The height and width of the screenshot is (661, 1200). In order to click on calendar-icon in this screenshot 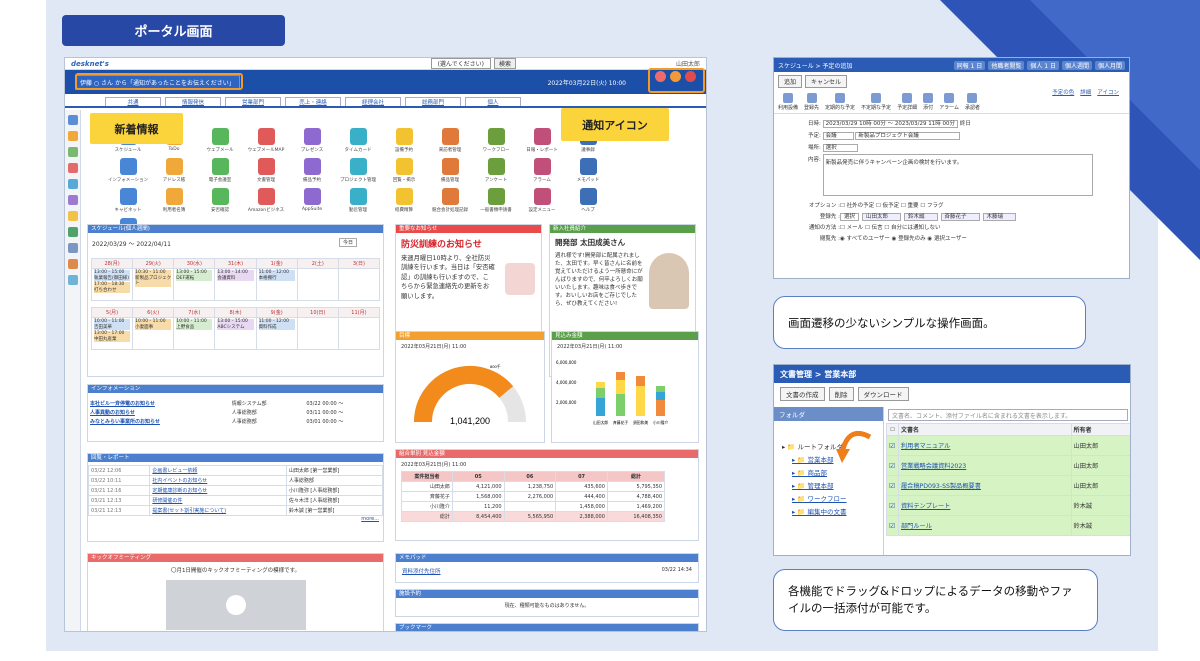, I will do `click(72, 120)`.